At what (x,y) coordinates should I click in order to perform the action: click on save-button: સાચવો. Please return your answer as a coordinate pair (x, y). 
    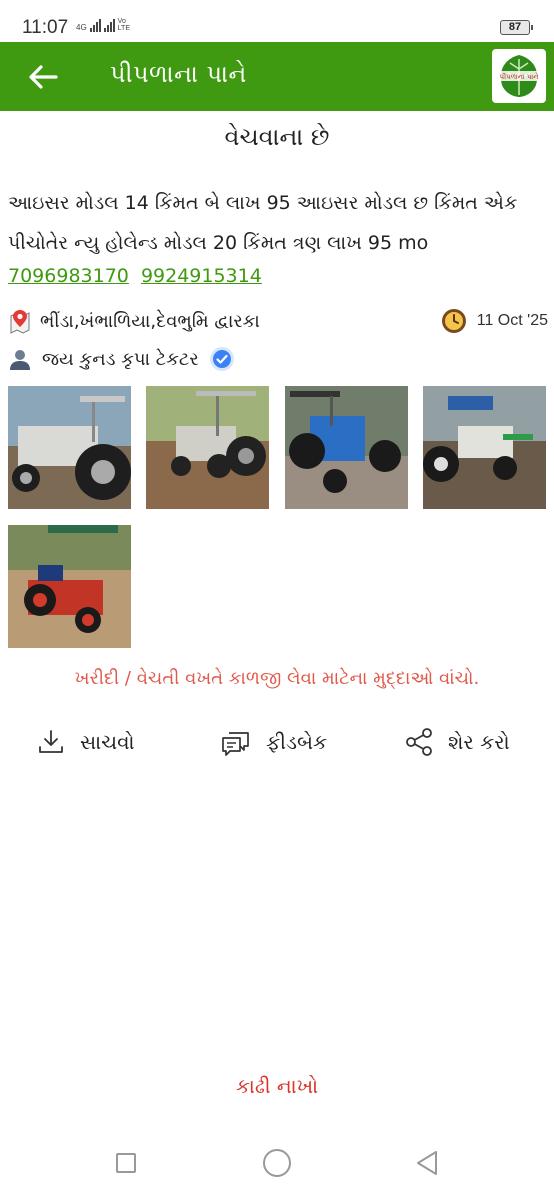
    Looking at the image, I should click on (85, 742).